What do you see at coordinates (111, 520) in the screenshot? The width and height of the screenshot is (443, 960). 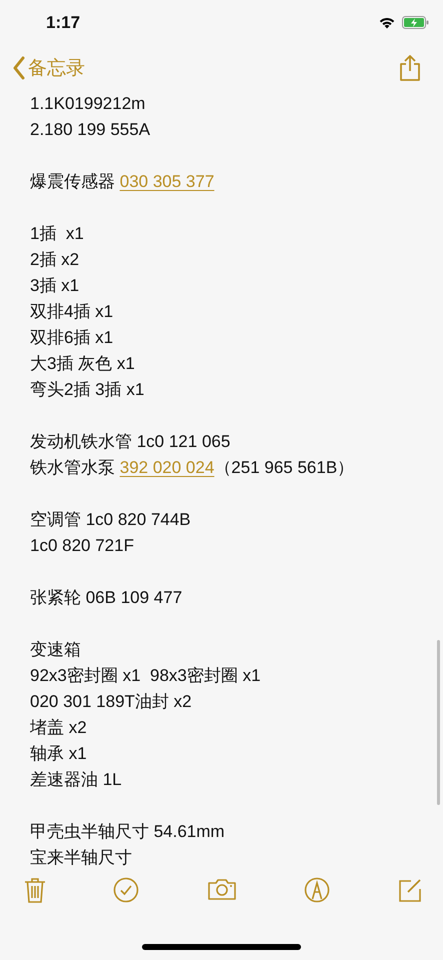 I see `note-line: 空调管 1c0 820 744B` at bounding box center [111, 520].